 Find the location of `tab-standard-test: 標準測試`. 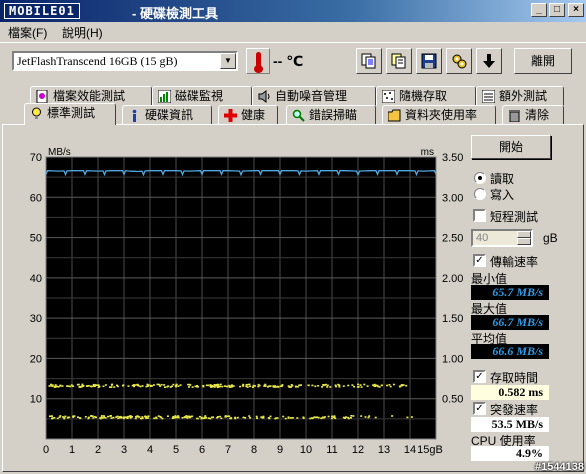

tab-standard-test: 標準測試 is located at coordinates (70, 114).